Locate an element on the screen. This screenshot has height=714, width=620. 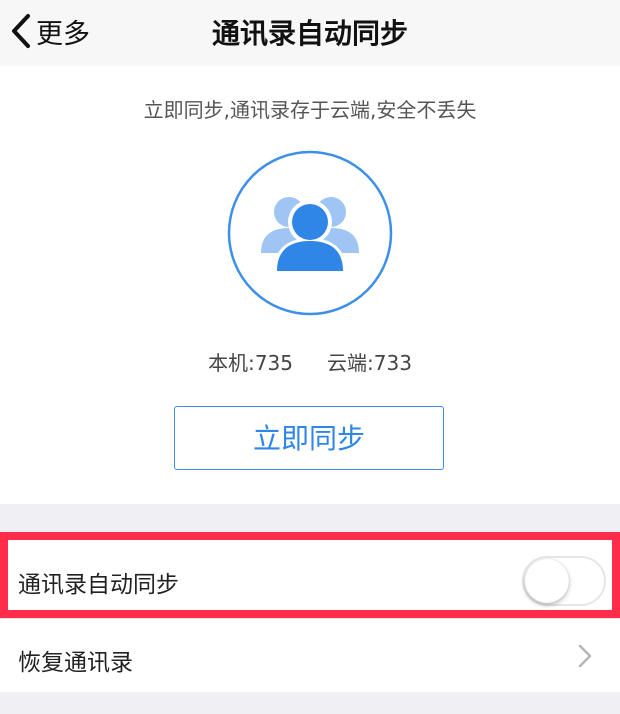
cloud-count-label: 云端: is located at coordinates (350, 363).